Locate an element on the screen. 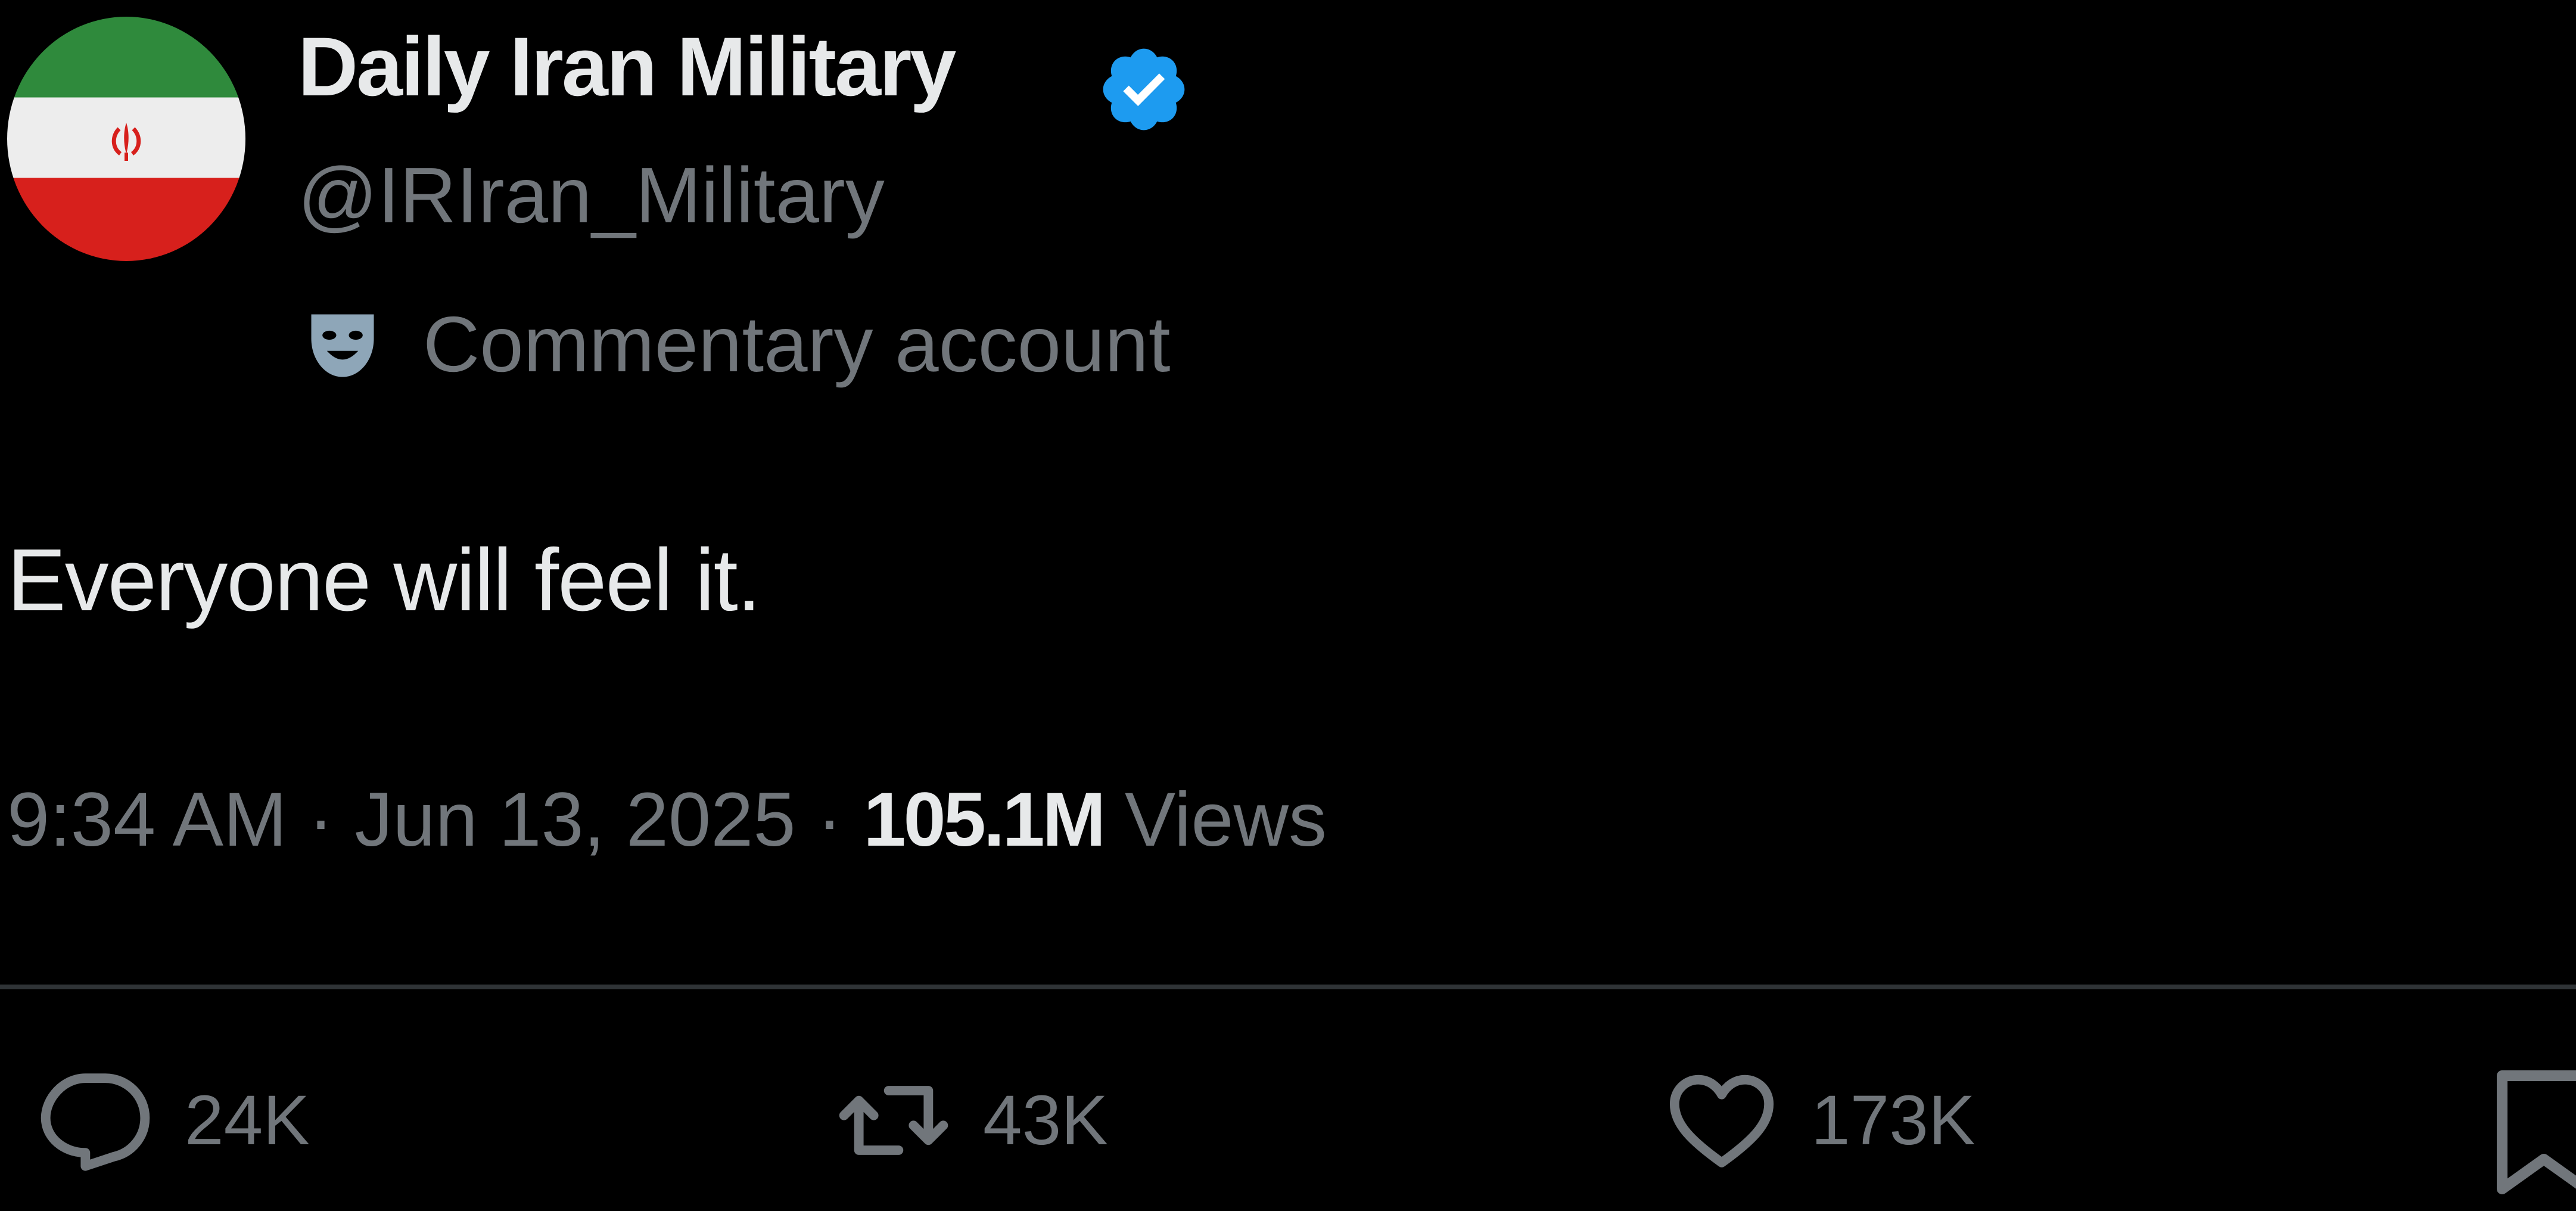  views-count: 105.1M is located at coordinates (984, 820).